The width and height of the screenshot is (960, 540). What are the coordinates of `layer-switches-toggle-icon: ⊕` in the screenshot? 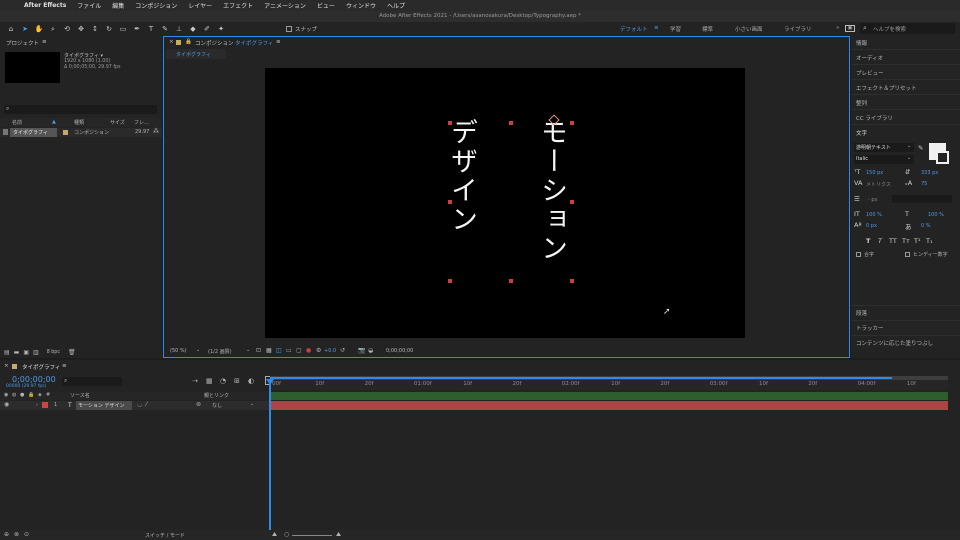 It's located at (6, 534).